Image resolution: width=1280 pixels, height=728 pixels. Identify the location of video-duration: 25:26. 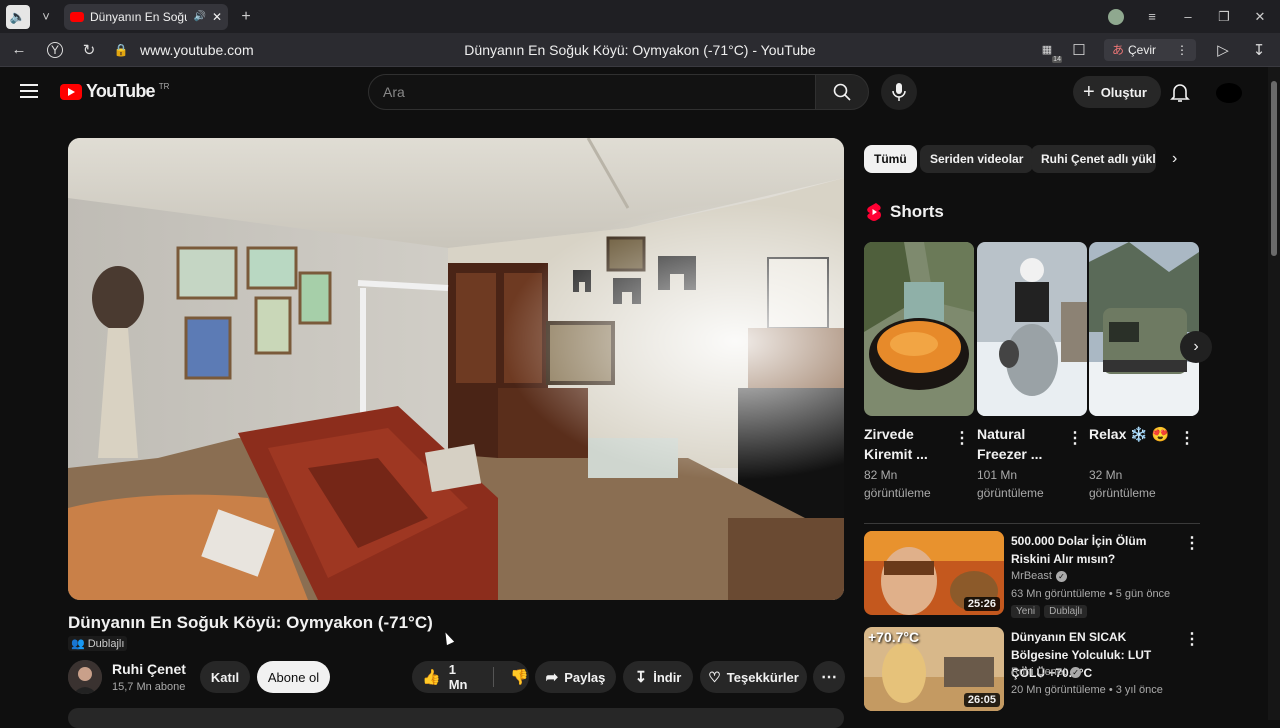
(981, 604).